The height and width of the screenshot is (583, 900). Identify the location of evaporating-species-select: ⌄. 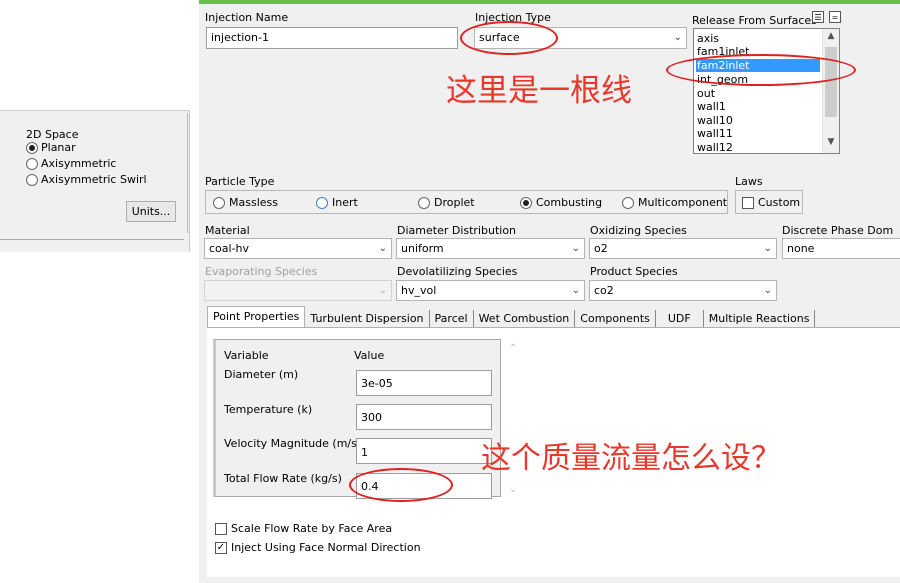
(298, 290).